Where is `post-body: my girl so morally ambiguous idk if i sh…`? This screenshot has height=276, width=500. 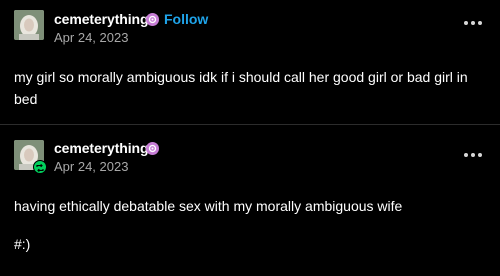
post-body: my girl so morally ambiguous idk if i sh… is located at coordinates (241, 88).